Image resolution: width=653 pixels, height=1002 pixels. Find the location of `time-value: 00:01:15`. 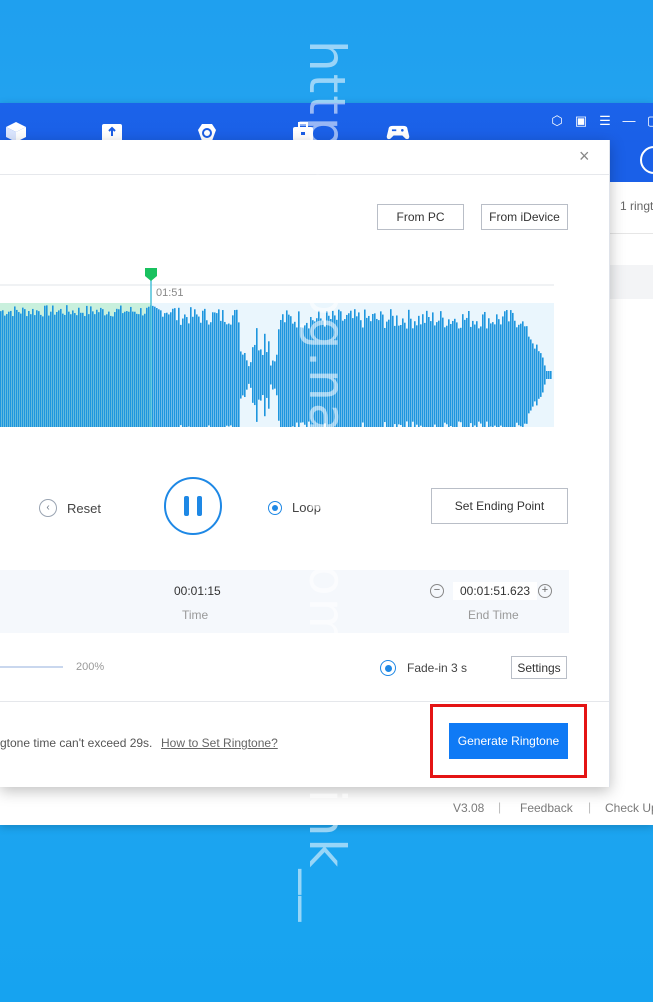

time-value: 00:01:15 is located at coordinates (197, 591).